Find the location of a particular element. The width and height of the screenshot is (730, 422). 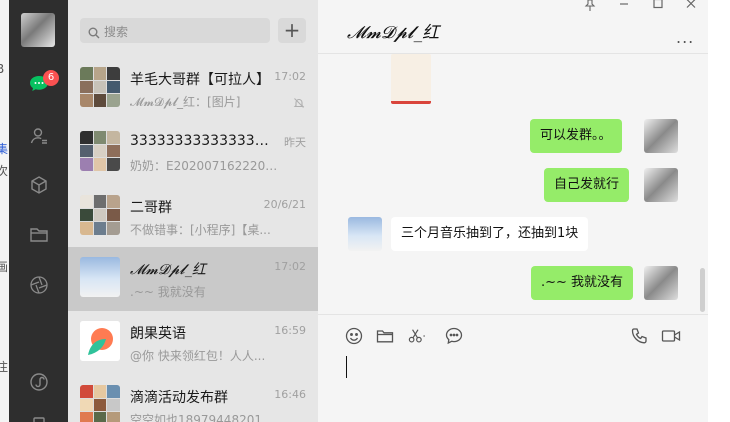

mute-bell-icon is located at coordinates (299, 103).